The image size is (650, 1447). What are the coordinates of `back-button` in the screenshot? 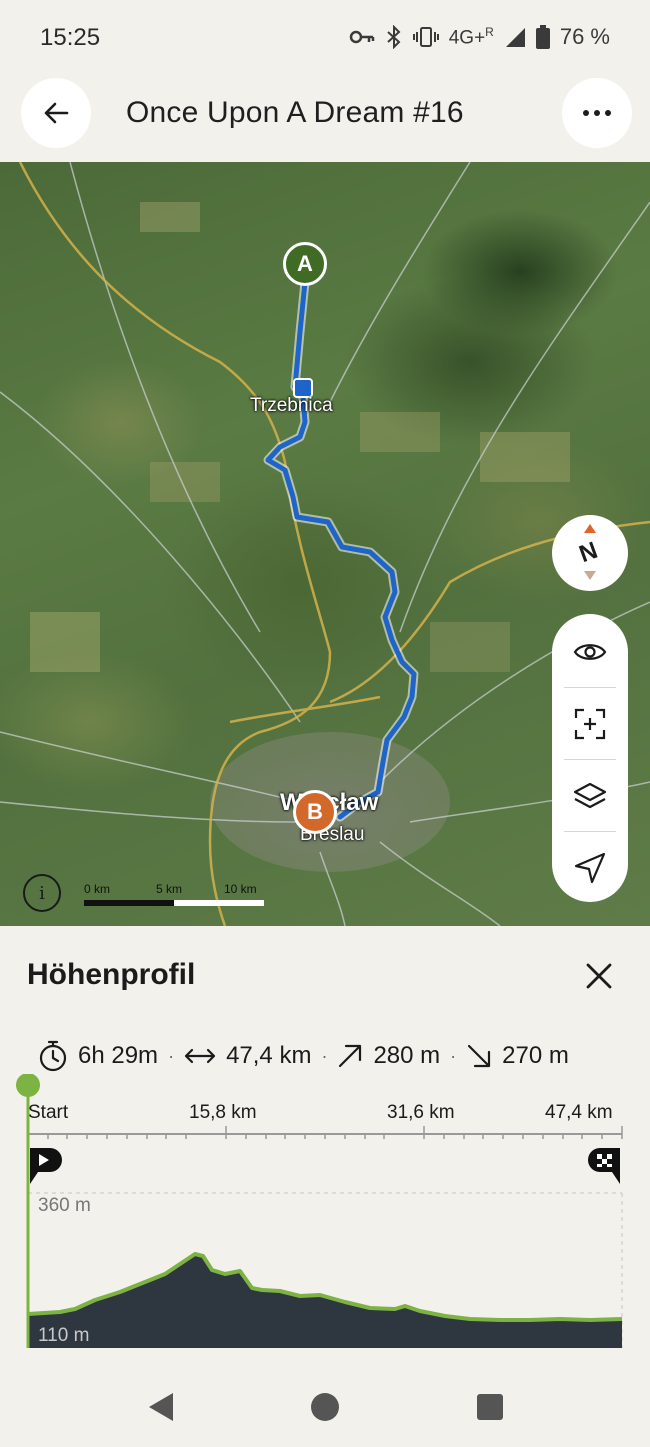 It's located at (56, 113).